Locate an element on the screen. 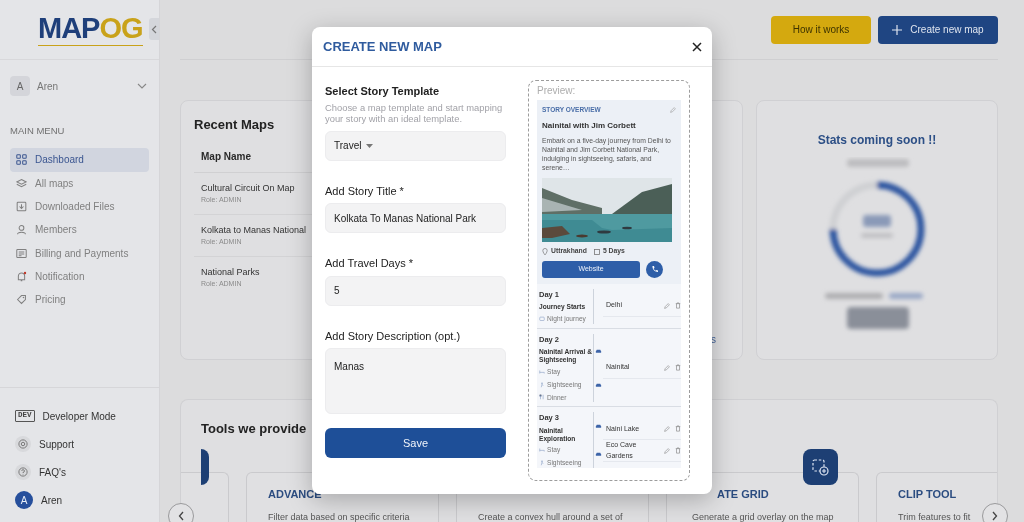 Image resolution: width=1024 pixels, height=522 pixels. tool-description: Generate a grid overlay on the map is located at coordinates (763, 516).